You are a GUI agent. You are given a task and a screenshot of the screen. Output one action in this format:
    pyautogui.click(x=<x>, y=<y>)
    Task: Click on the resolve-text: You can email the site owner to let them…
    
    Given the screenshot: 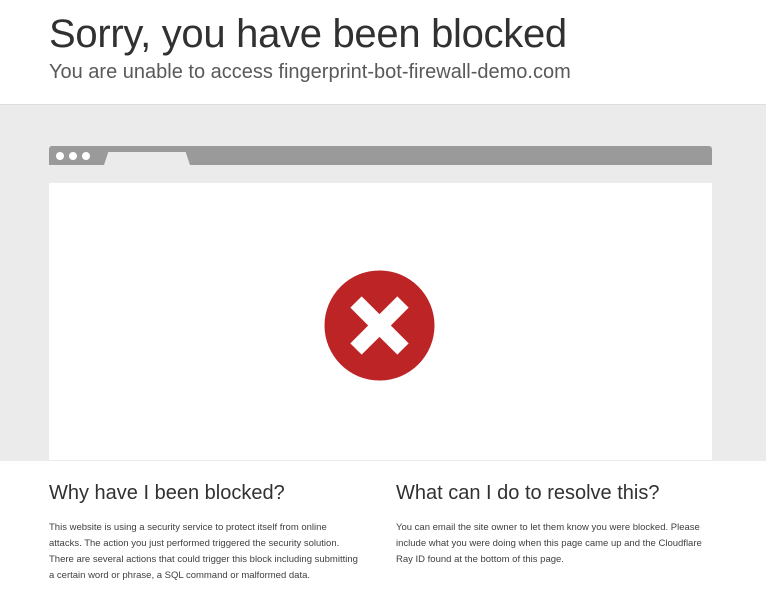 What is the action you would take?
    pyautogui.click(x=549, y=543)
    